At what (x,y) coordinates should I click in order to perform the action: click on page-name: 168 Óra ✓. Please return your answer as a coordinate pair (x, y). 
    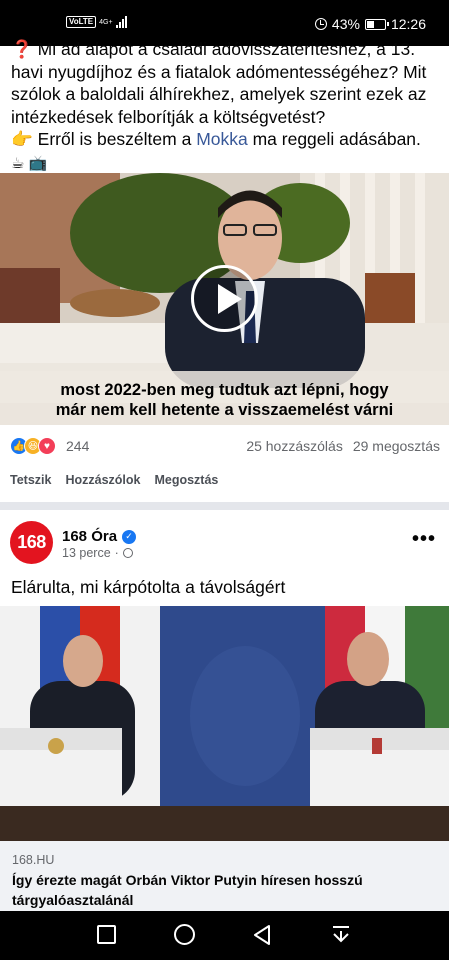
    Looking at the image, I should click on (99, 536).